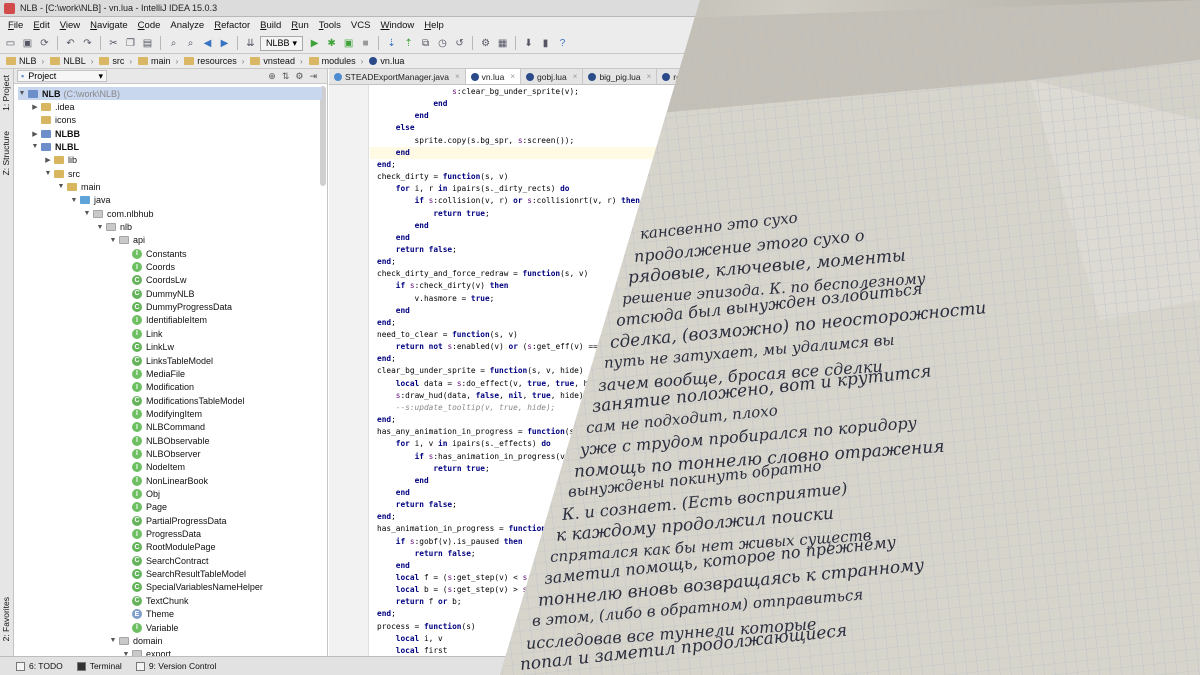 This screenshot has width=1200, height=675. I want to click on tree-node: ▼ api, so click(127, 240).